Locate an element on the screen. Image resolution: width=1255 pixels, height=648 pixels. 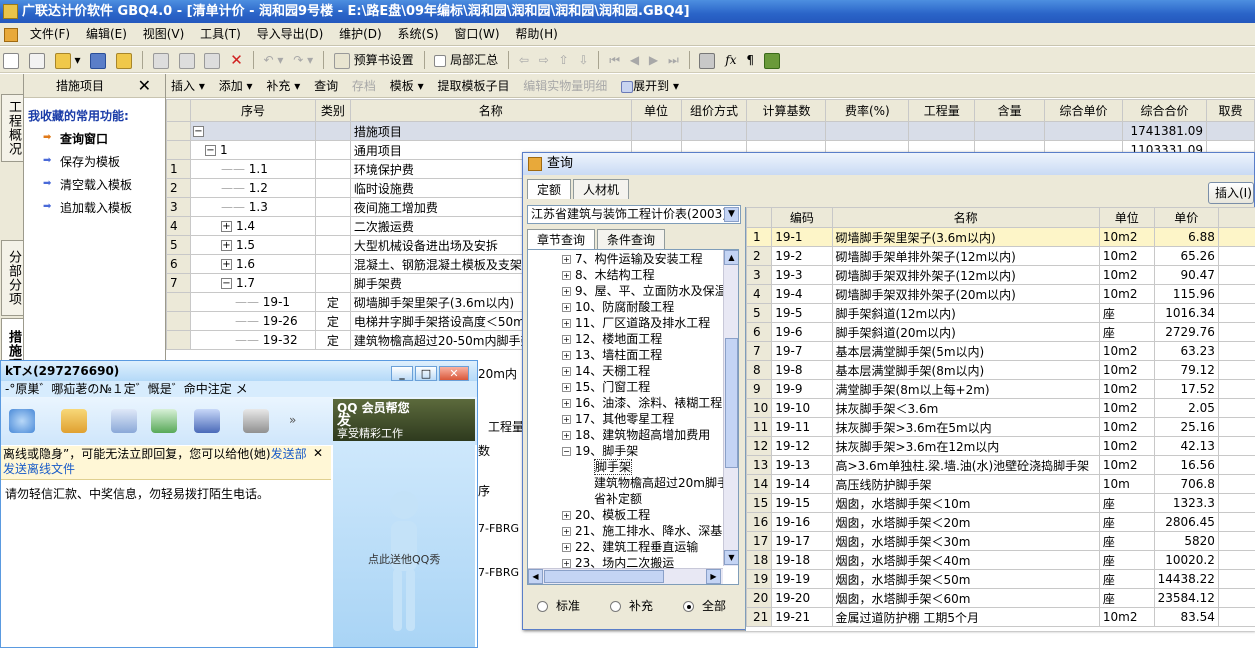
cell-seq: +1.4 is located at coordinates (252, 226).